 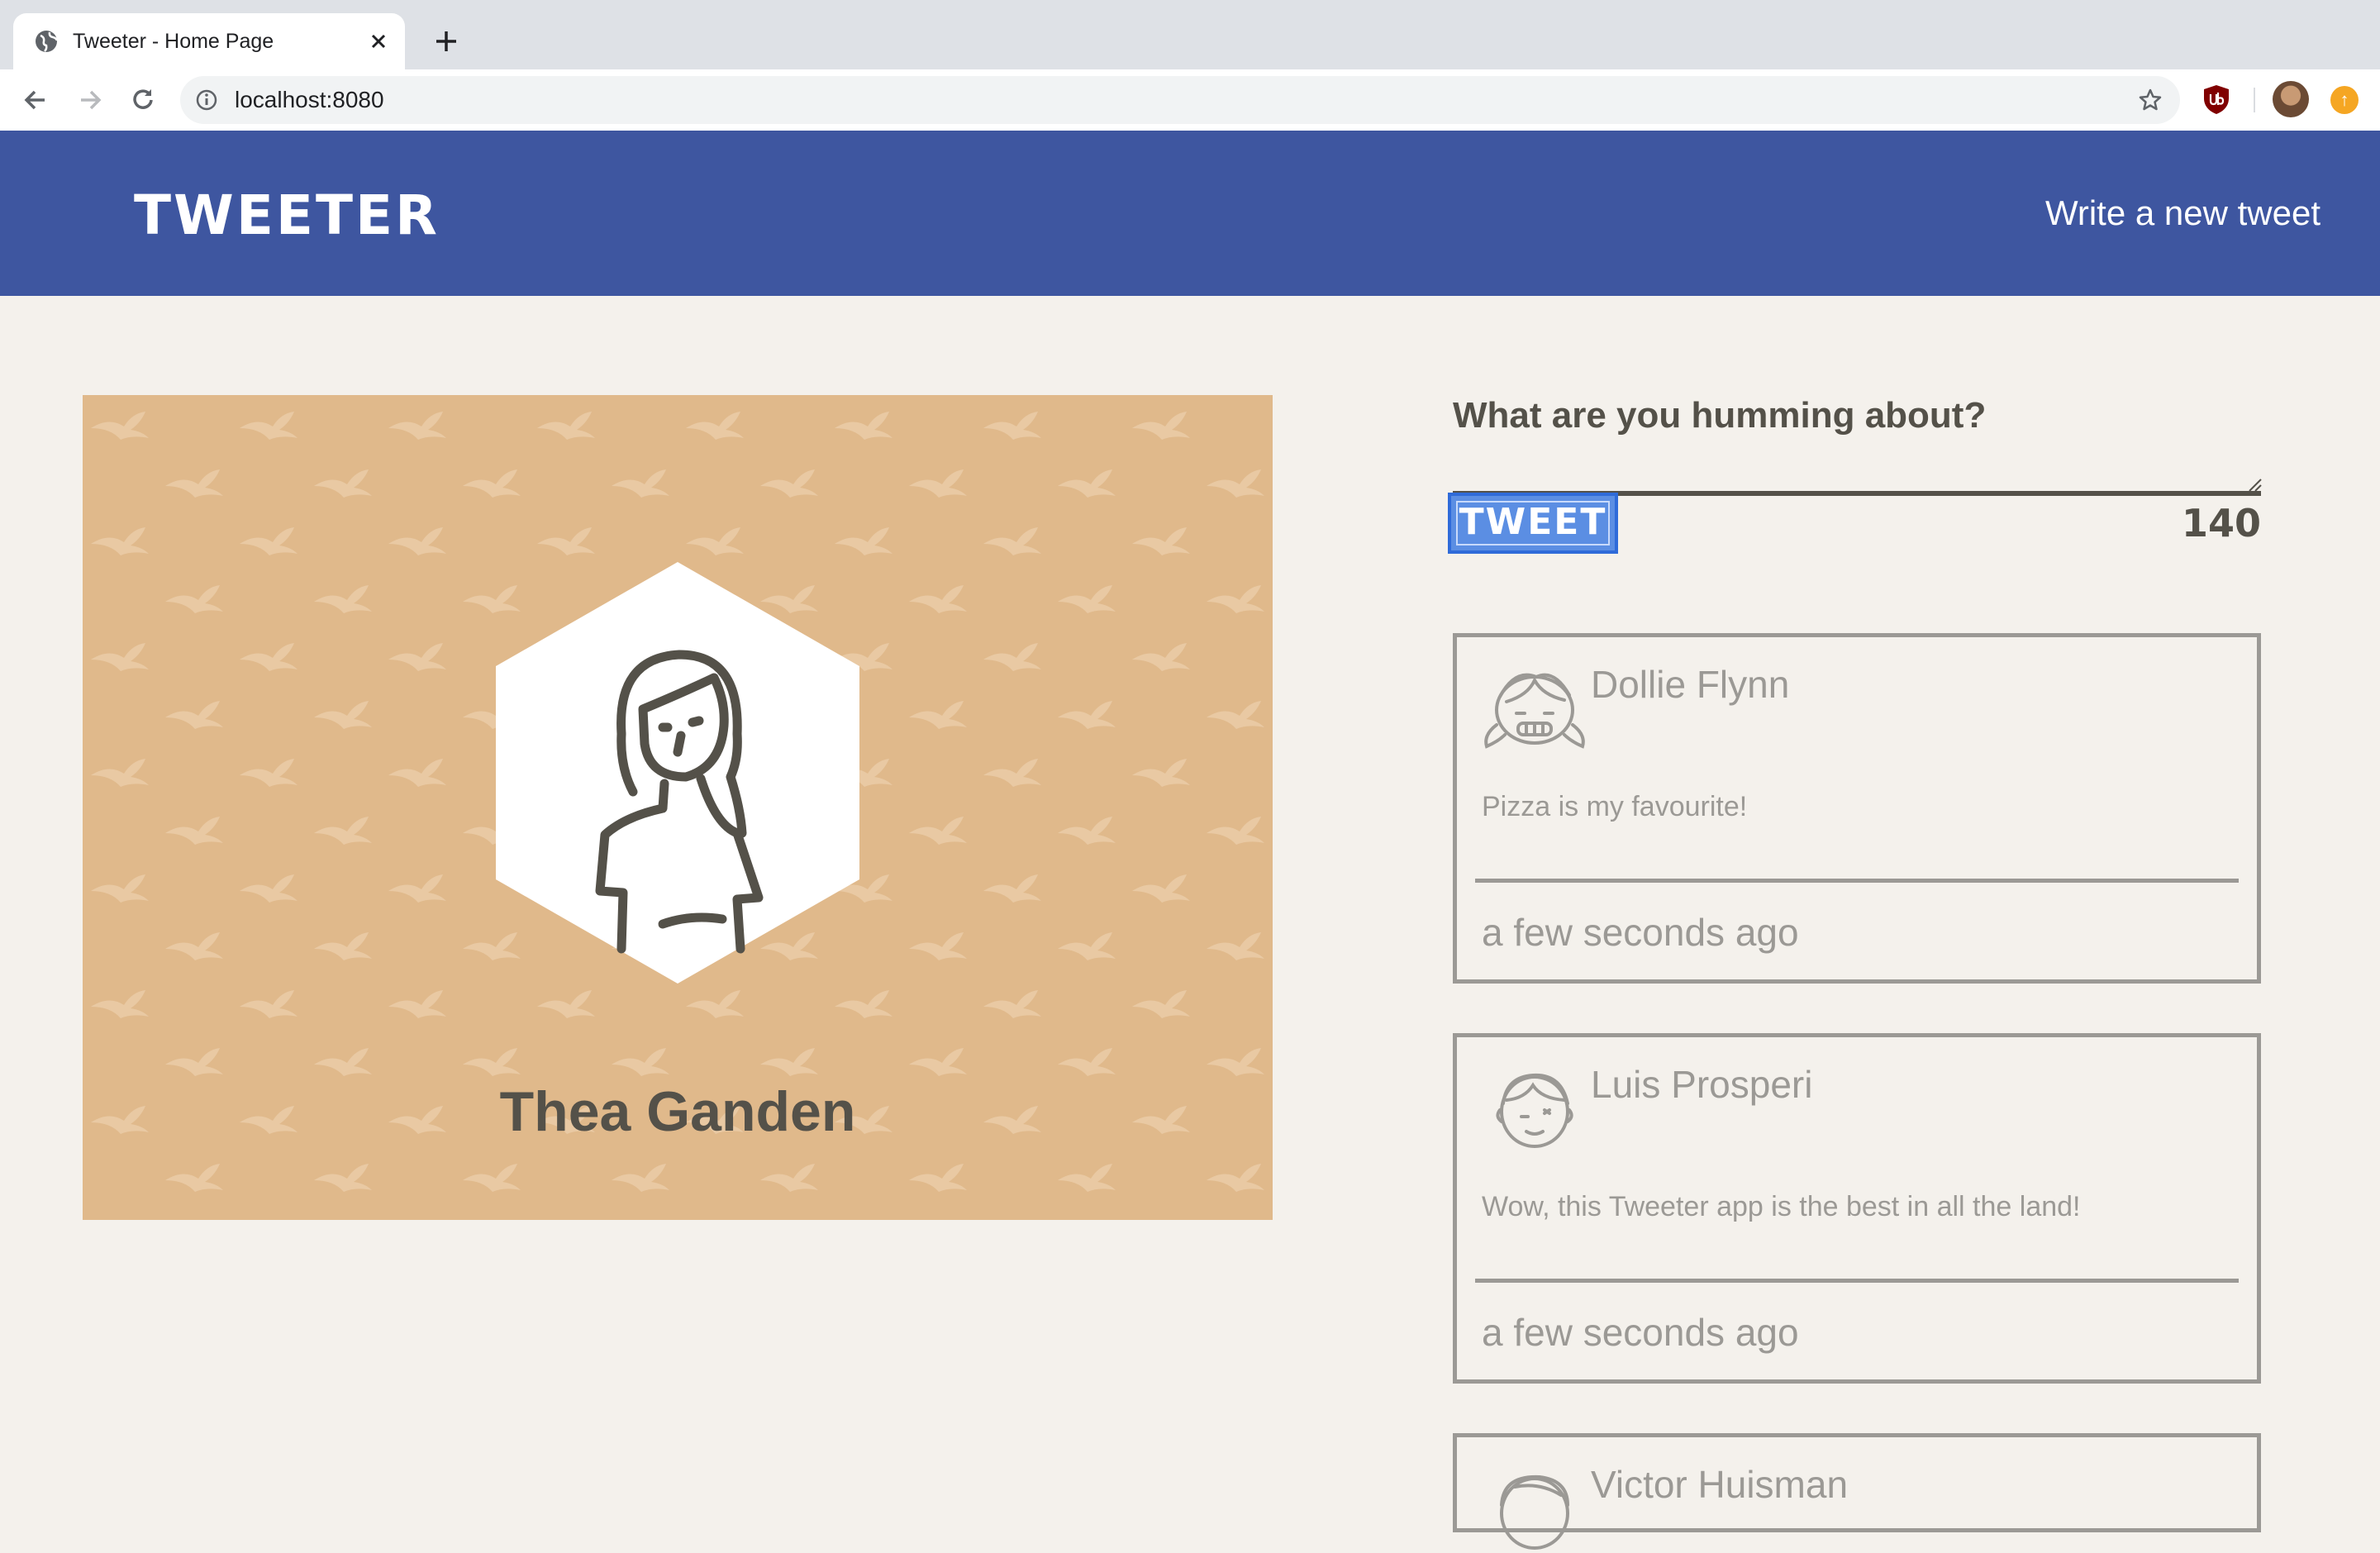 What do you see at coordinates (1857, 1492) in the screenshot?
I see `tweet-card: Victor Huisman` at bounding box center [1857, 1492].